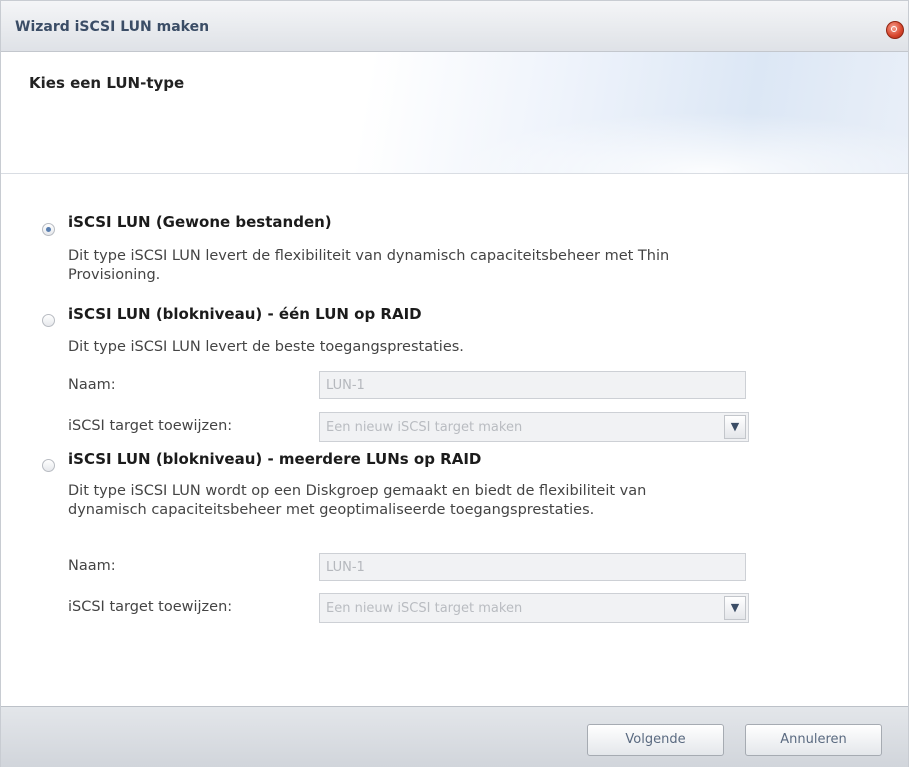 Image resolution: width=909 pixels, height=767 pixels. Describe the element at coordinates (534, 427) in the screenshot. I see `single-lun-target-select: Een nieuw iSCSI target maken ▼` at that location.